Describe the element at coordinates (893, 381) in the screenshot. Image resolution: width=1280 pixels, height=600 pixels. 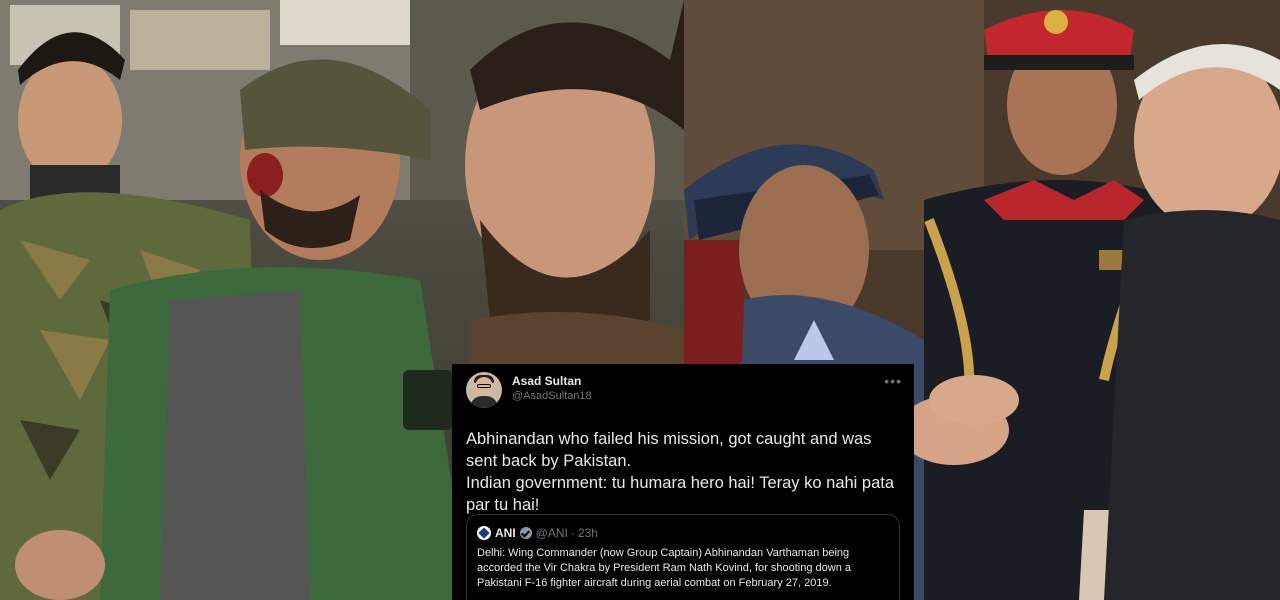
I see `more-horizontal-icon: •••` at that location.